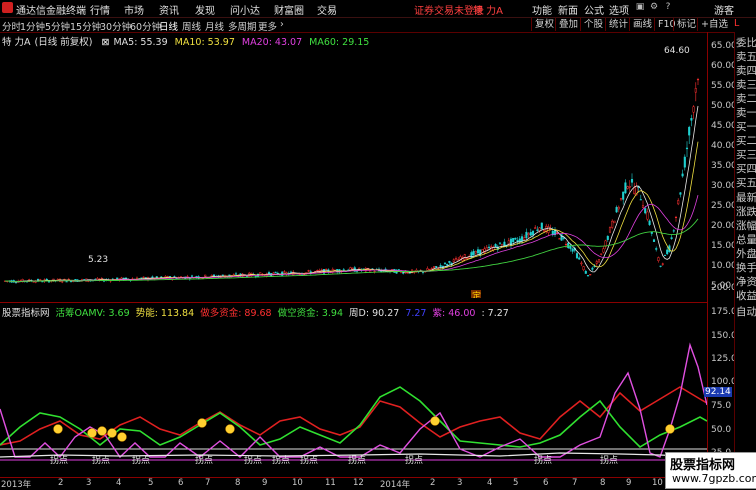  Describe the element at coordinates (619, 9) in the screenshot. I see `menu-xuanxiang: 选项` at that location.